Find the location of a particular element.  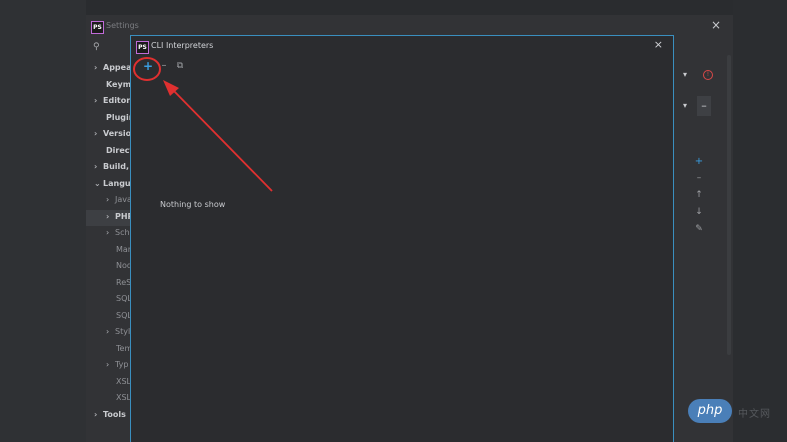

tree-item: › Tools is located at coordinates (110, 415).